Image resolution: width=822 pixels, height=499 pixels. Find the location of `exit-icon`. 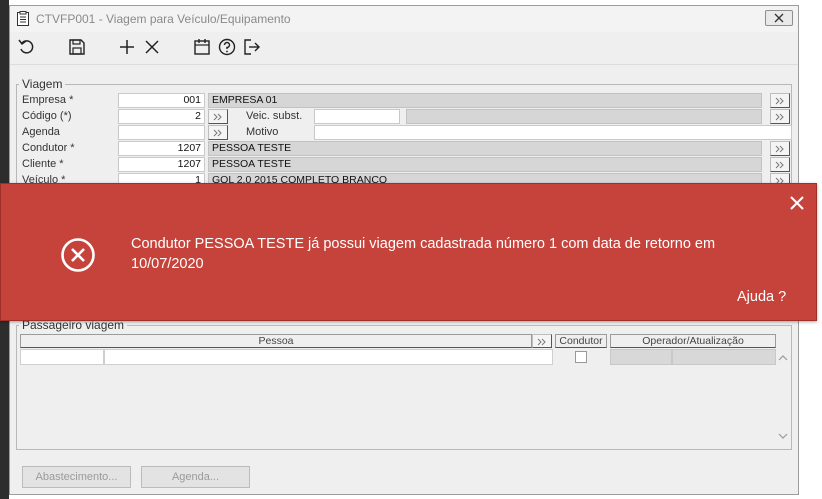

exit-icon is located at coordinates (252, 47).